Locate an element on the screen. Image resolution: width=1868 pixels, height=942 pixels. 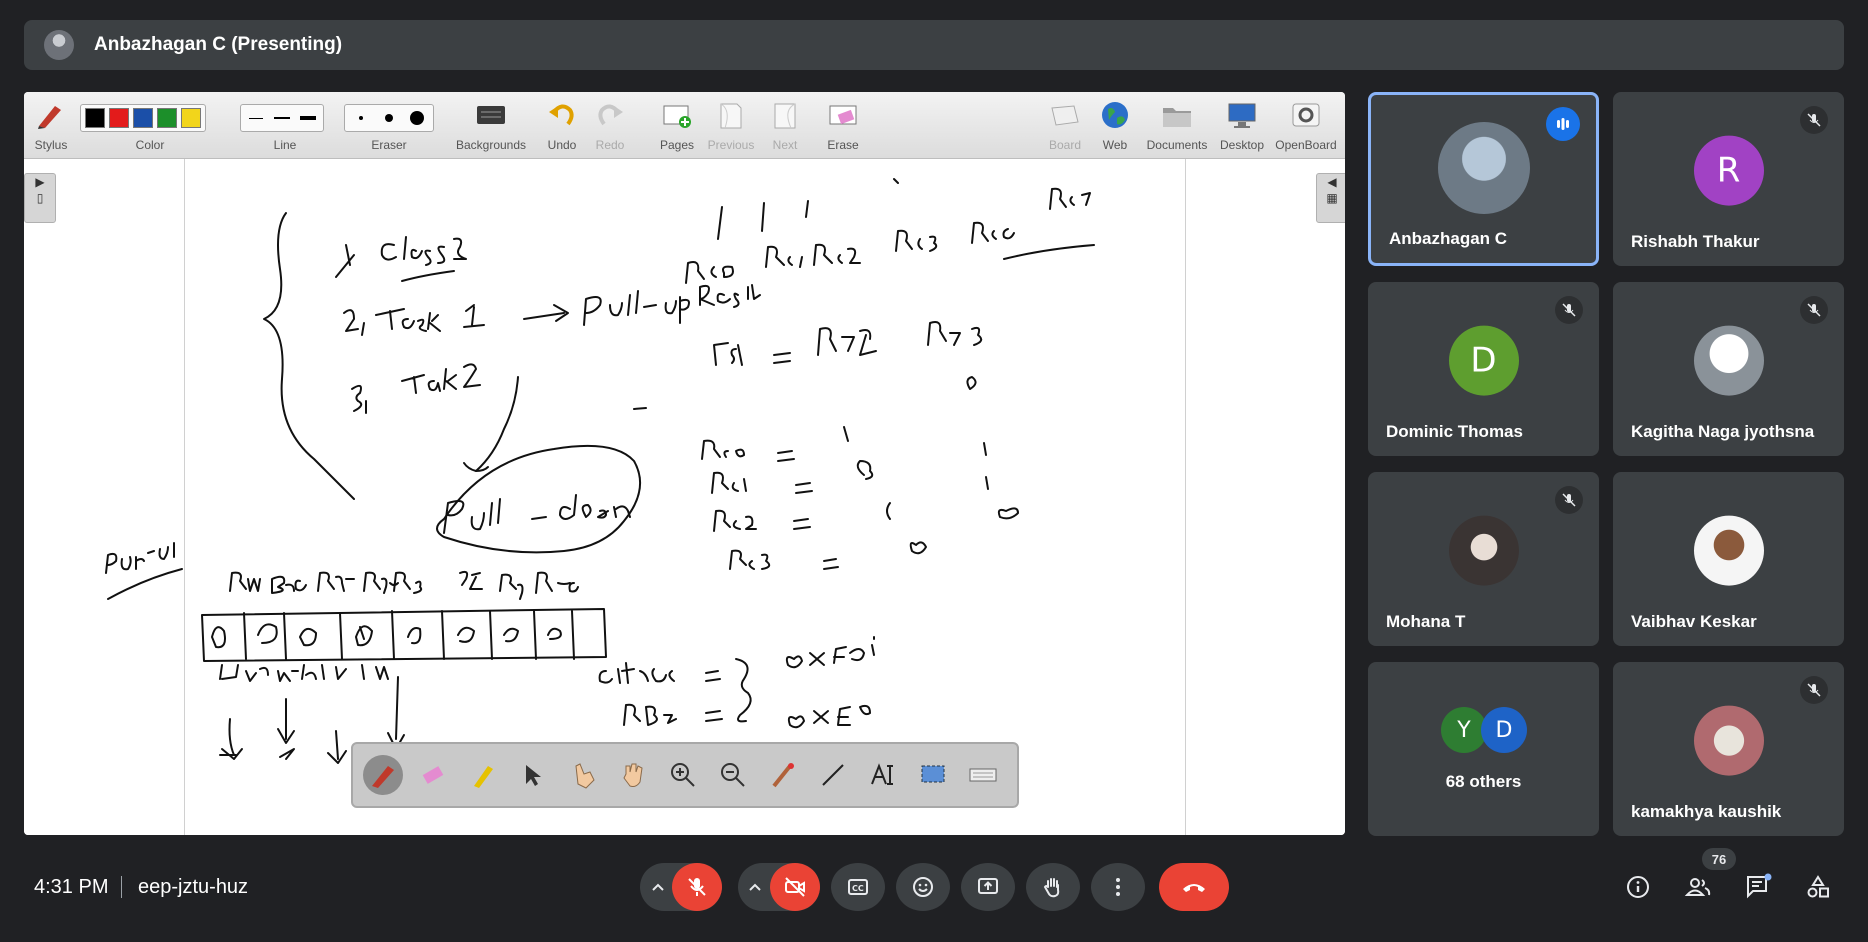
line-thick is located at coordinates (308, 118).